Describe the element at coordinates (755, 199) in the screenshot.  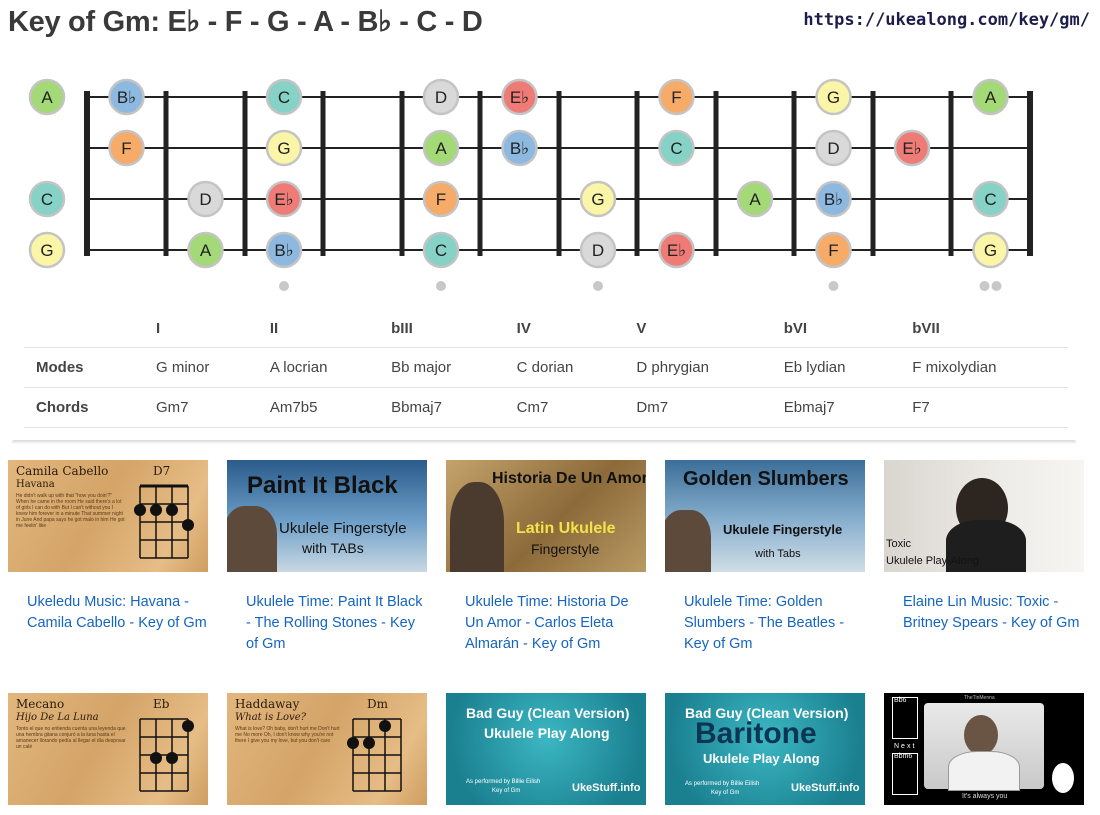
I see `note-label: A` at that location.